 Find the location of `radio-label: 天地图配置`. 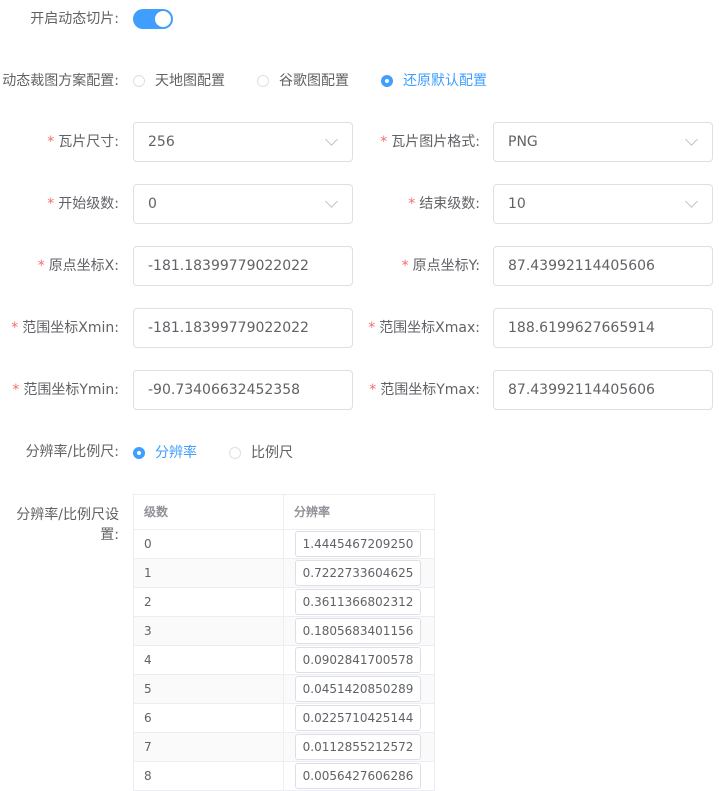

radio-label: 天地图配置 is located at coordinates (190, 81).